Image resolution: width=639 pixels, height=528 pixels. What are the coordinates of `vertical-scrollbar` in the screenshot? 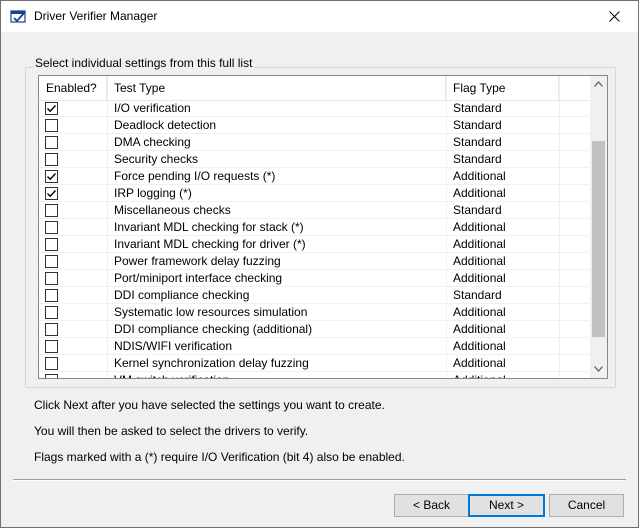 It's located at (598, 227).